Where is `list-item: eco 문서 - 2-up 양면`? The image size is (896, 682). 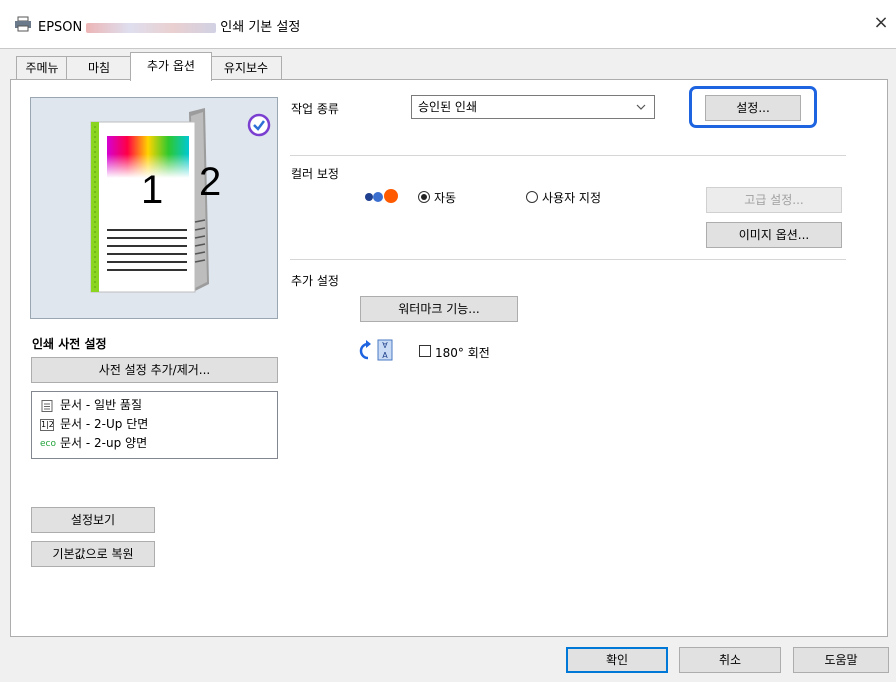 list-item: eco 문서 - 2-up 양면 is located at coordinates (93, 443).